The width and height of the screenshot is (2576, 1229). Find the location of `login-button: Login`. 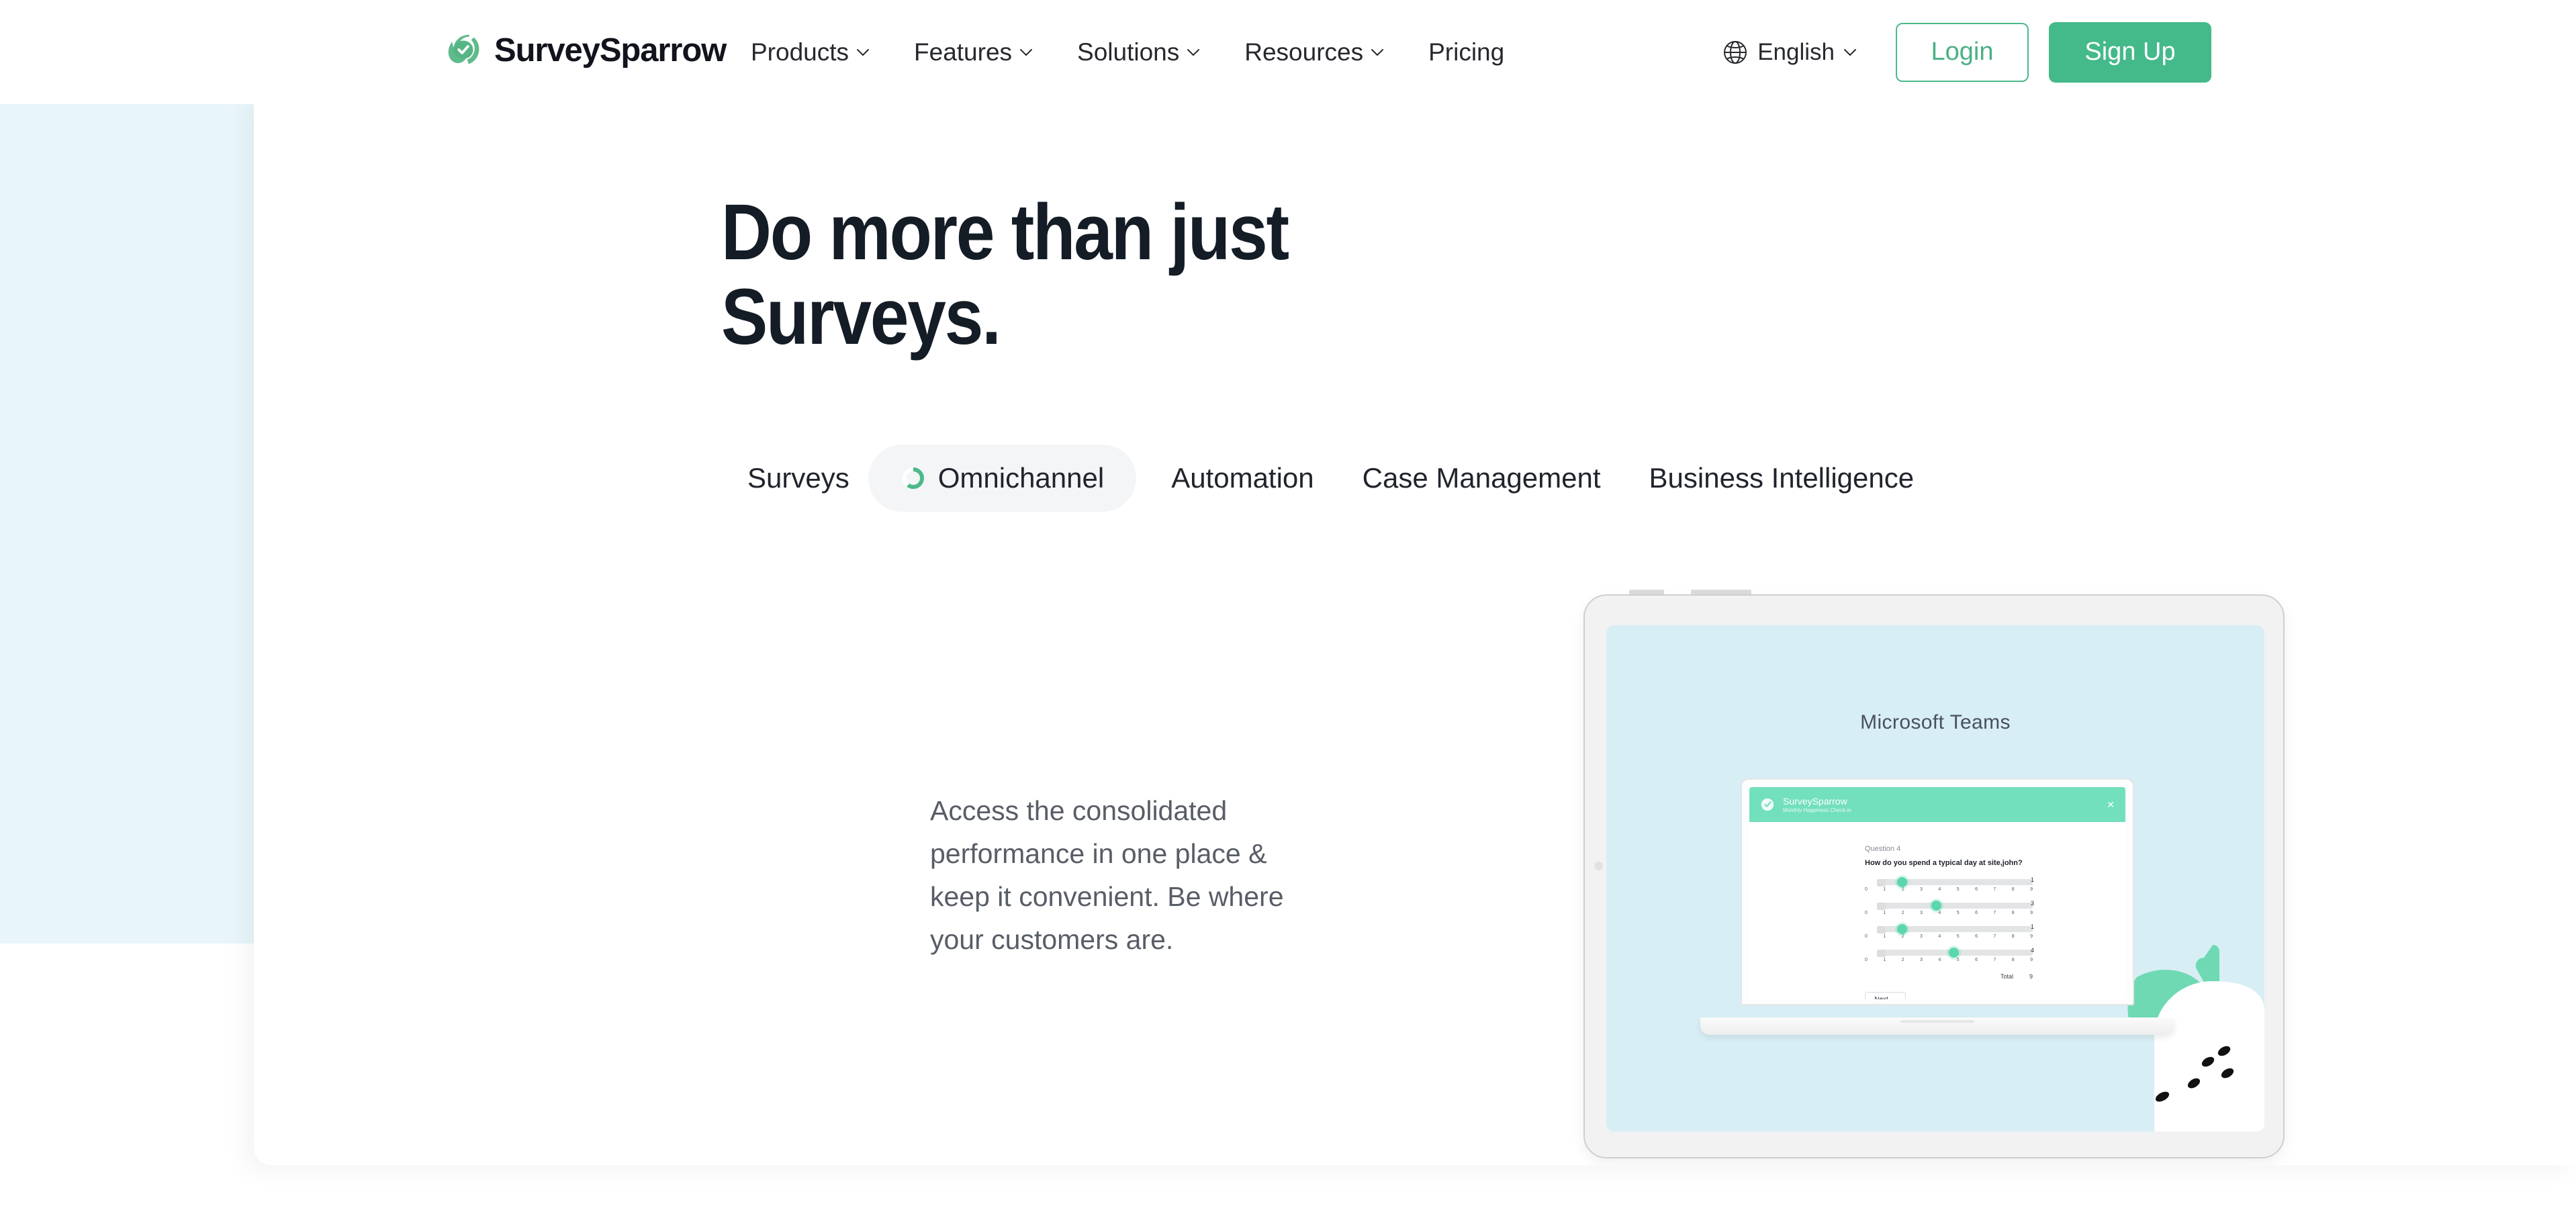

login-button: Login is located at coordinates (1962, 52).